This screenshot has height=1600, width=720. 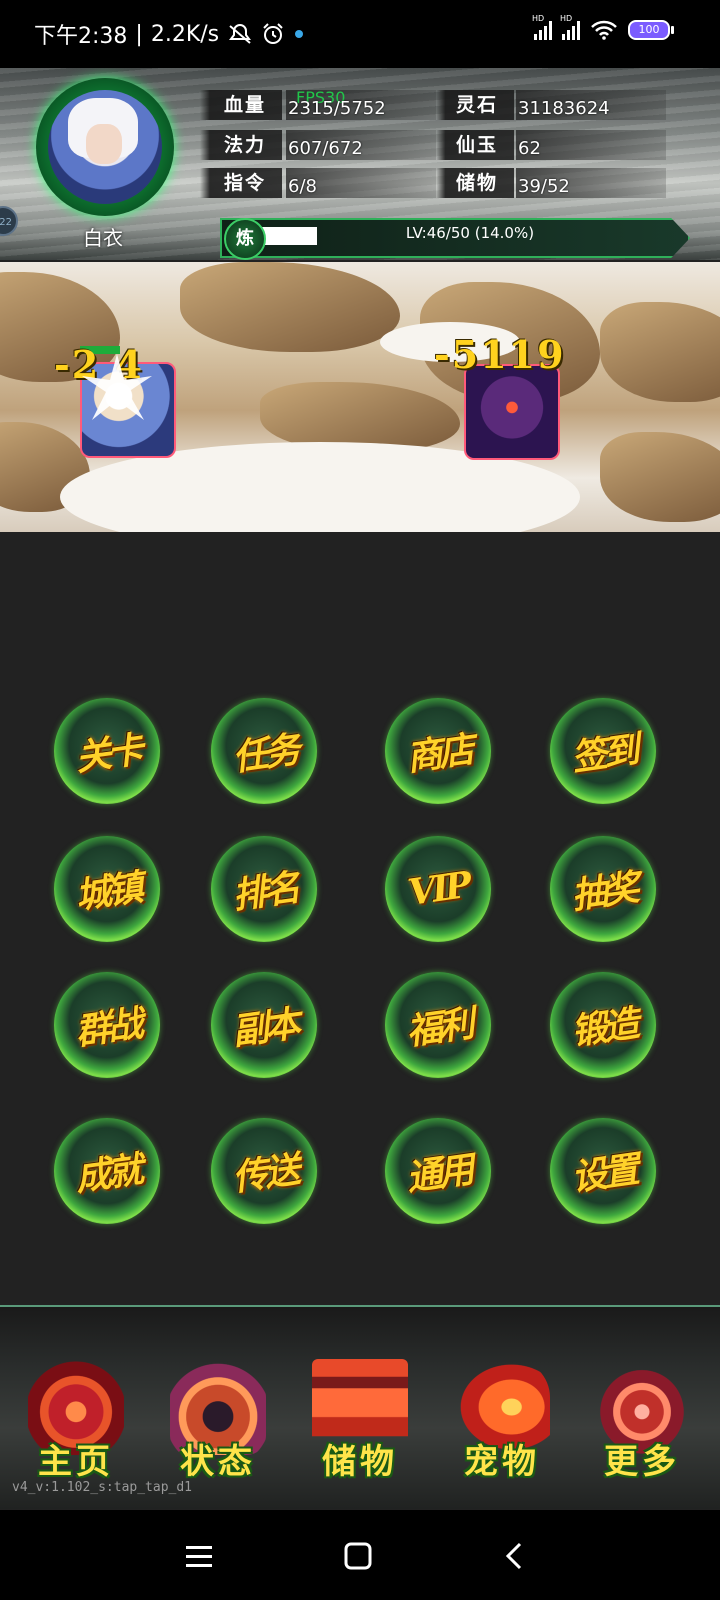 What do you see at coordinates (105, 147) in the screenshot?
I see `avatar` at bounding box center [105, 147].